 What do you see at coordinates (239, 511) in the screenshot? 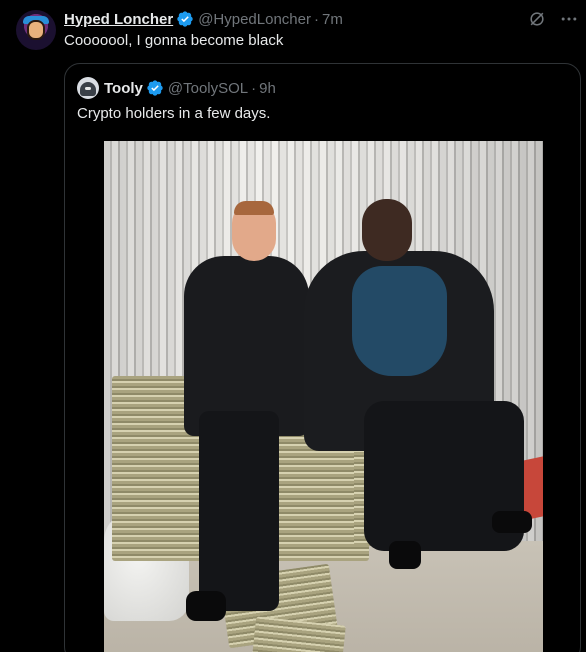
I see `man-left-legs` at bounding box center [239, 511].